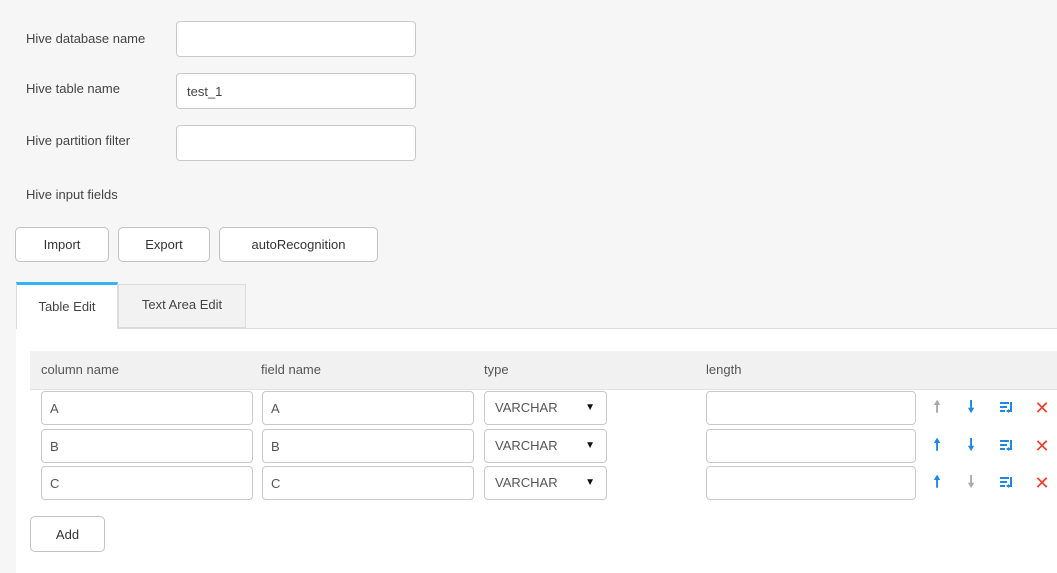 This screenshot has height=573, width=1057. What do you see at coordinates (296, 143) in the screenshot?
I see `hive-partition-filter-input` at bounding box center [296, 143].